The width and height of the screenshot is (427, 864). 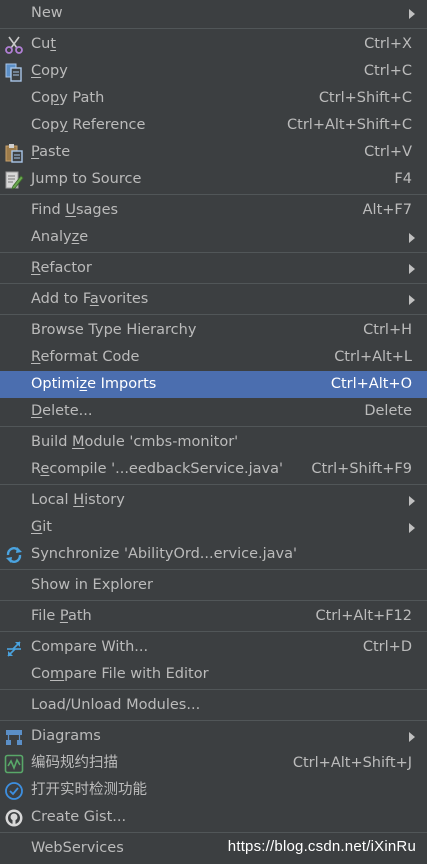 I want to click on shortcut-label: Ctrl+Alt+L, so click(x=373, y=357).